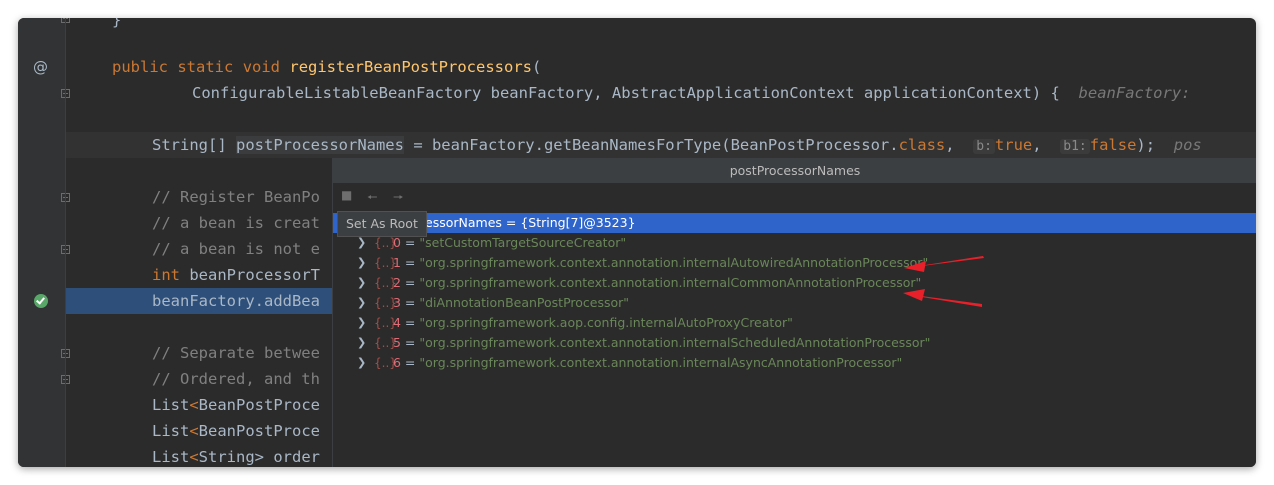 The width and height of the screenshot is (1274, 485). What do you see at coordinates (44, 242) in the screenshot?
I see `editor-gutter: @` at bounding box center [44, 242].